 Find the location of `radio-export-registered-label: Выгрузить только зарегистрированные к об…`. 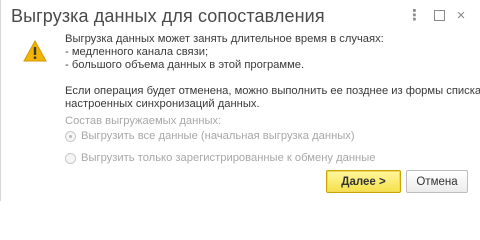

radio-export-registered-label: Выгрузить только зарегистрированные к об… is located at coordinates (228, 158).